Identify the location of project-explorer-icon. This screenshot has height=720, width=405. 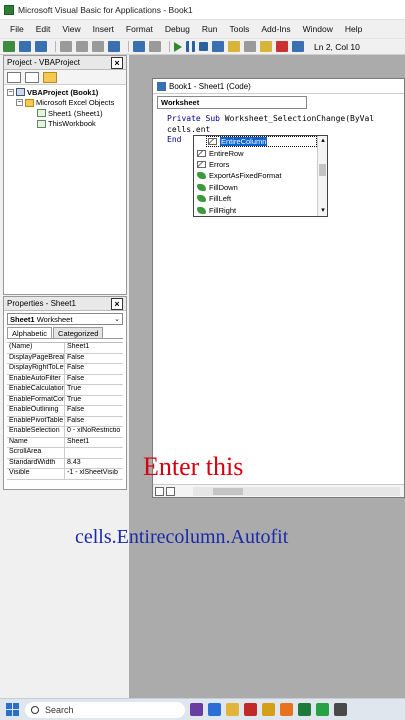
(234, 46).